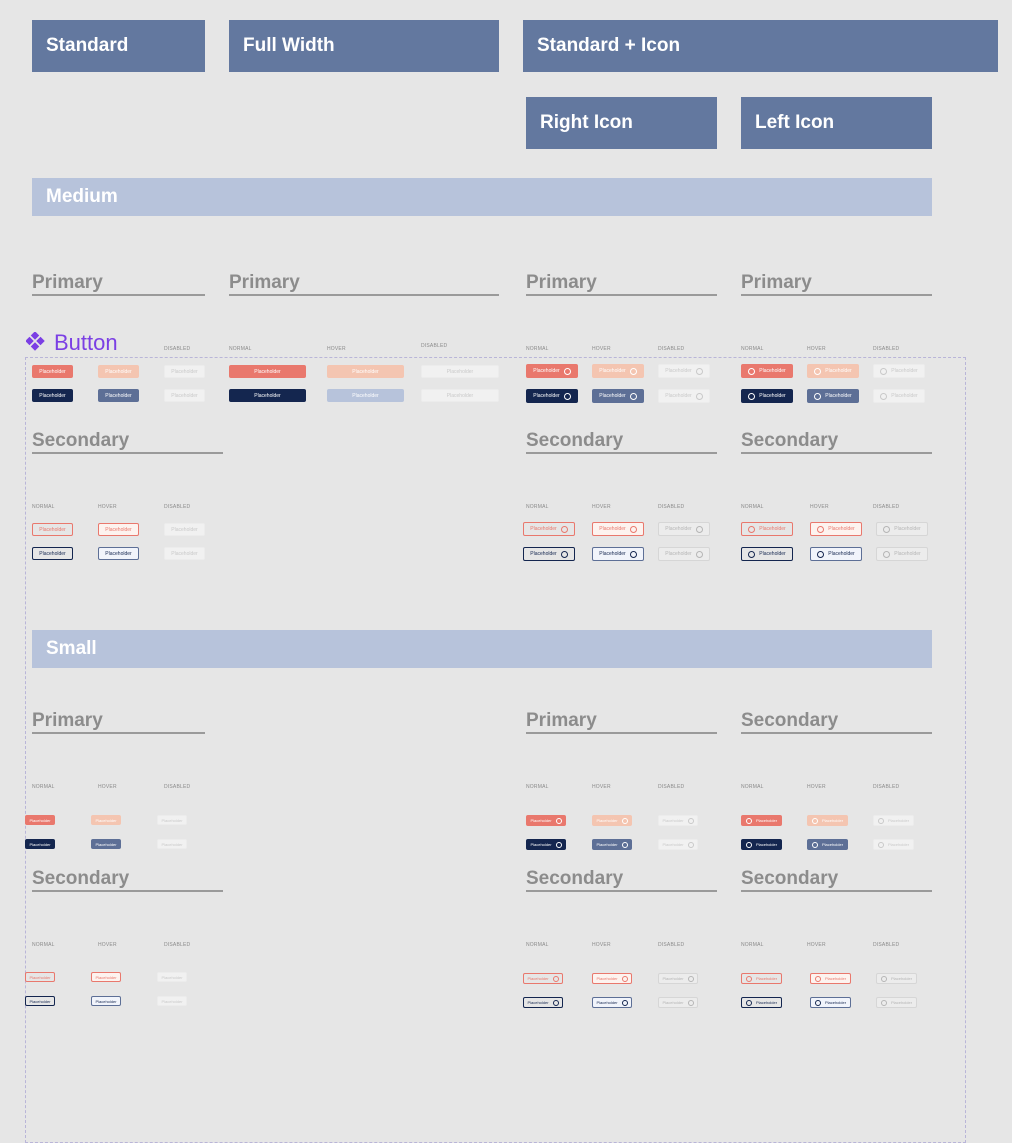 Image resolution: width=1012 pixels, height=1143 pixels. Describe the element at coordinates (177, 349) in the screenshot. I see `state-label-disabled: DISABLED` at that location.